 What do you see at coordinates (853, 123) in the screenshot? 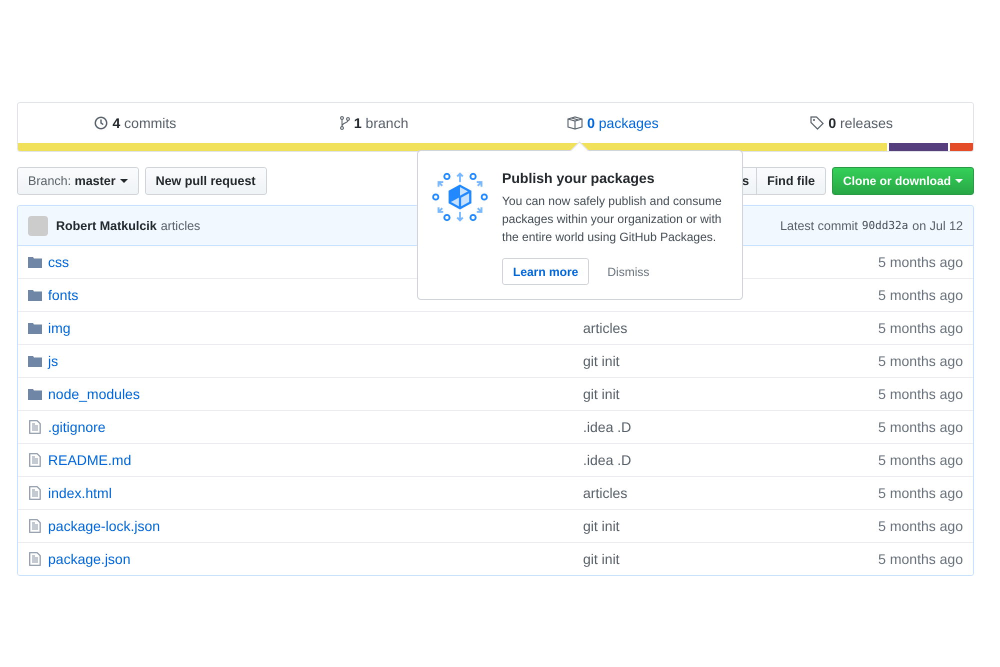
I see `stat-link: 0 releases` at bounding box center [853, 123].